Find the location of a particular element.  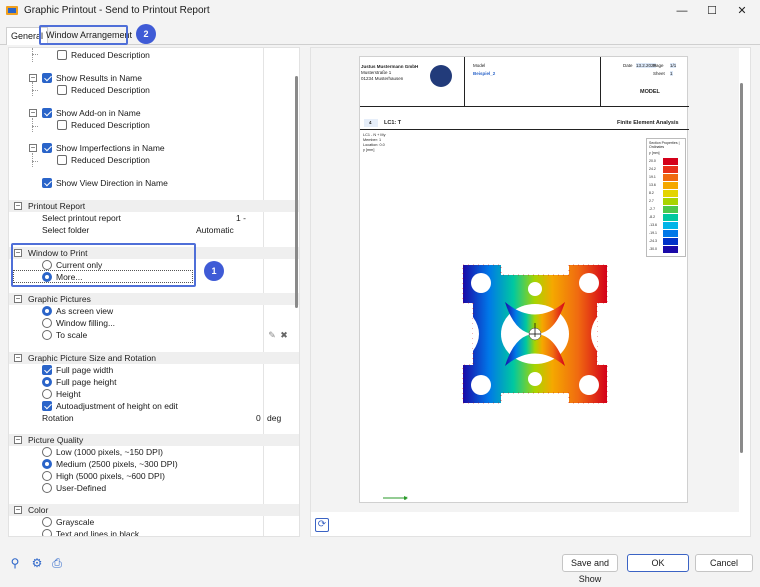

row-show-imperfections-in-name: − Show Imperfections in Name is located at coordinates (154, 148).